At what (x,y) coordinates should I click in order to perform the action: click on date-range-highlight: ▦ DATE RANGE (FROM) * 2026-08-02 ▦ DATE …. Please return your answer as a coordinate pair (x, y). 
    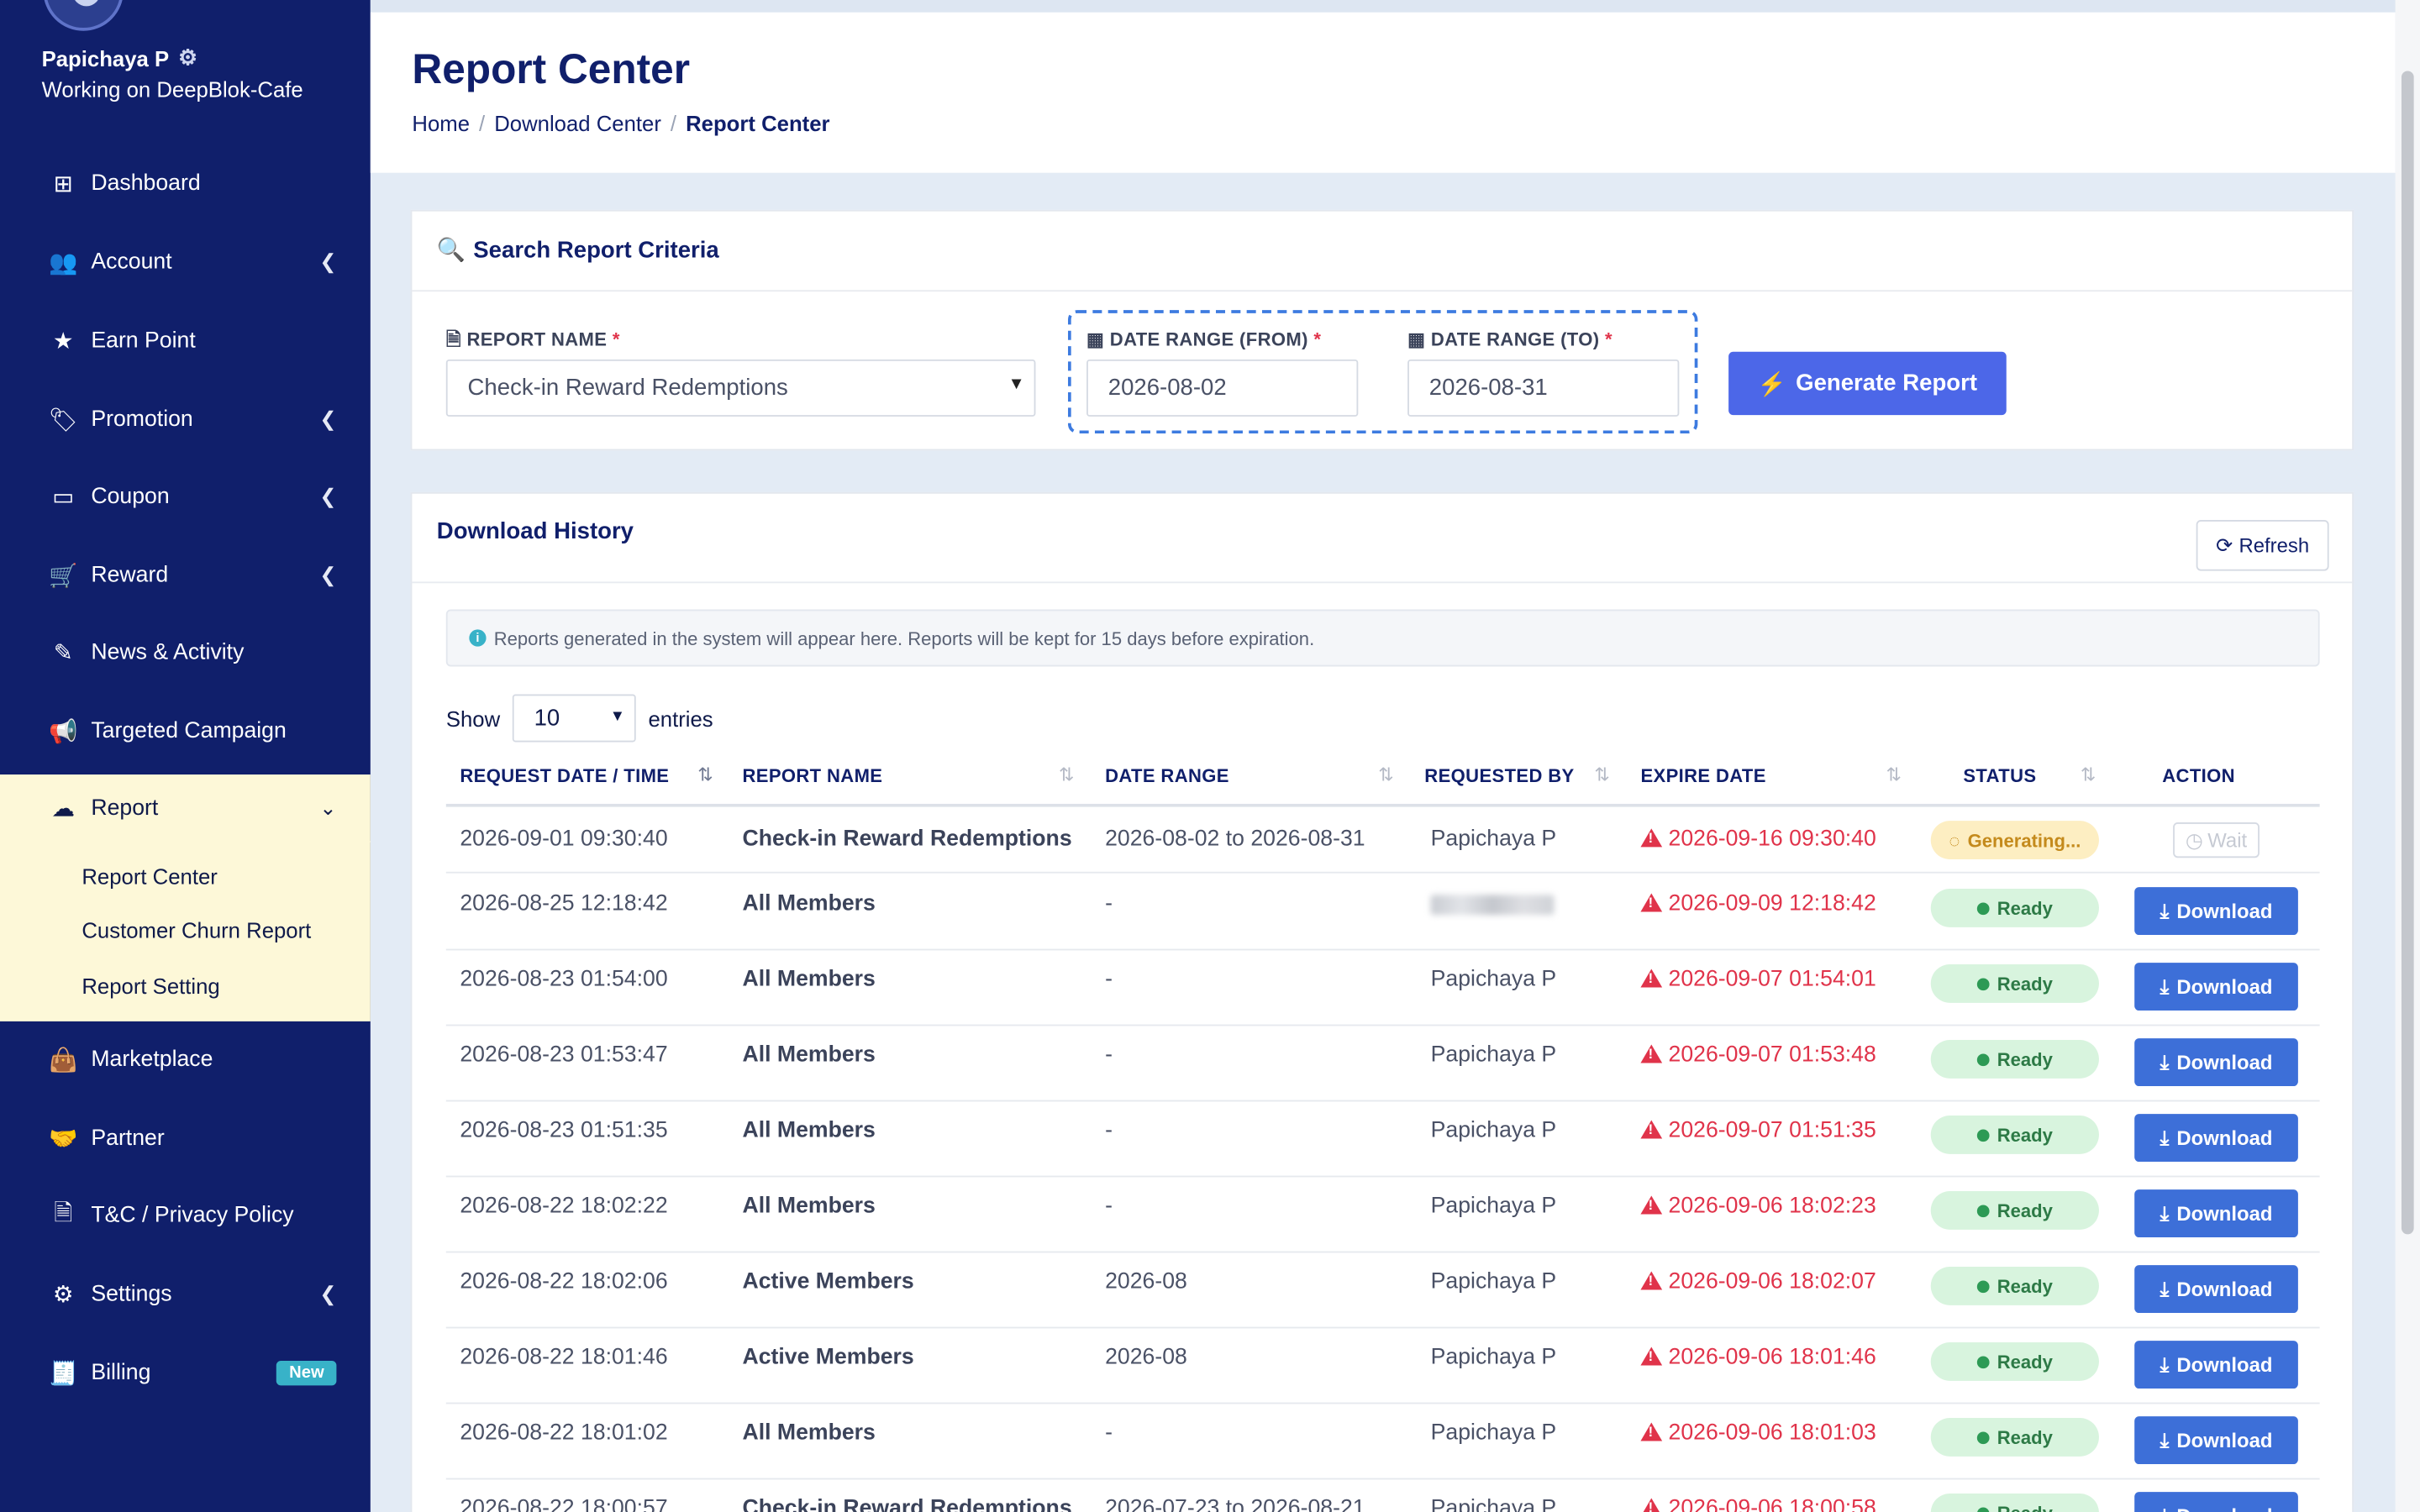
    Looking at the image, I should click on (1383, 372).